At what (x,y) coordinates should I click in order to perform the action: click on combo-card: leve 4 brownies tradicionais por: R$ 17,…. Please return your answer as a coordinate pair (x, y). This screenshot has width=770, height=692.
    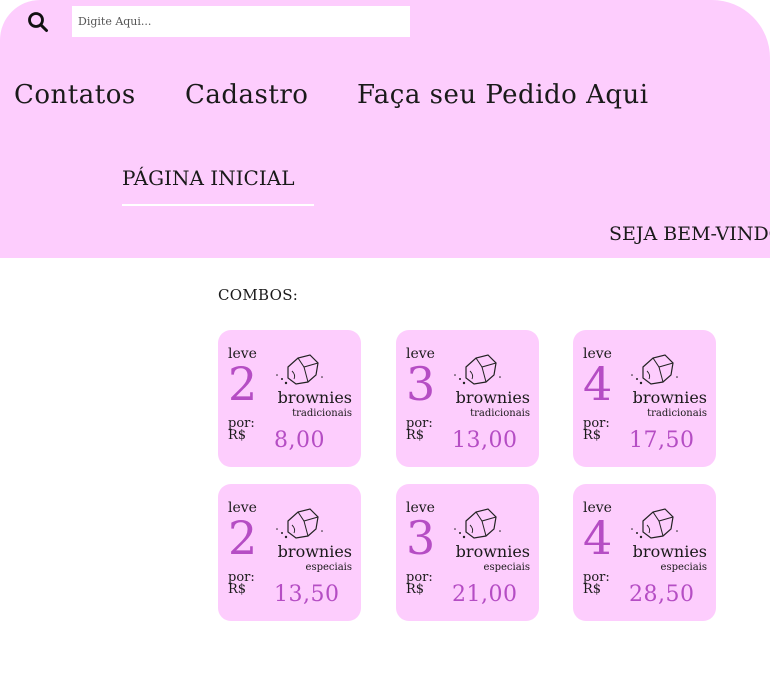
    Looking at the image, I should click on (644, 398).